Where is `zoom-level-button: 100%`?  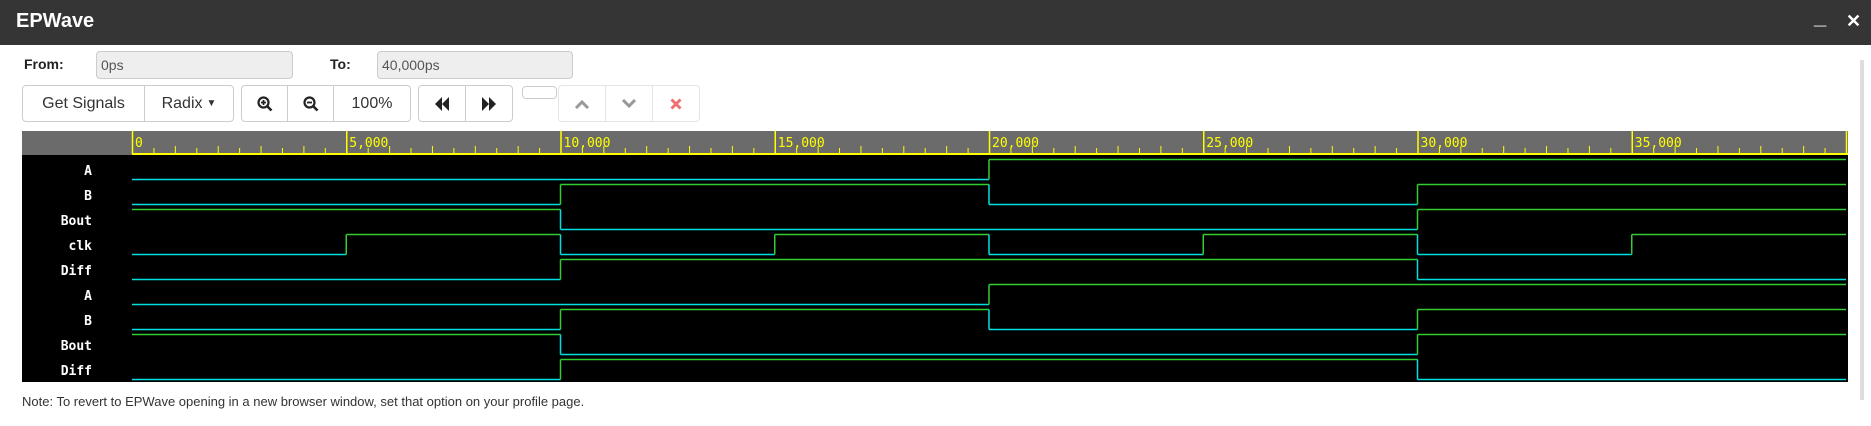 zoom-level-button: 100% is located at coordinates (372, 103).